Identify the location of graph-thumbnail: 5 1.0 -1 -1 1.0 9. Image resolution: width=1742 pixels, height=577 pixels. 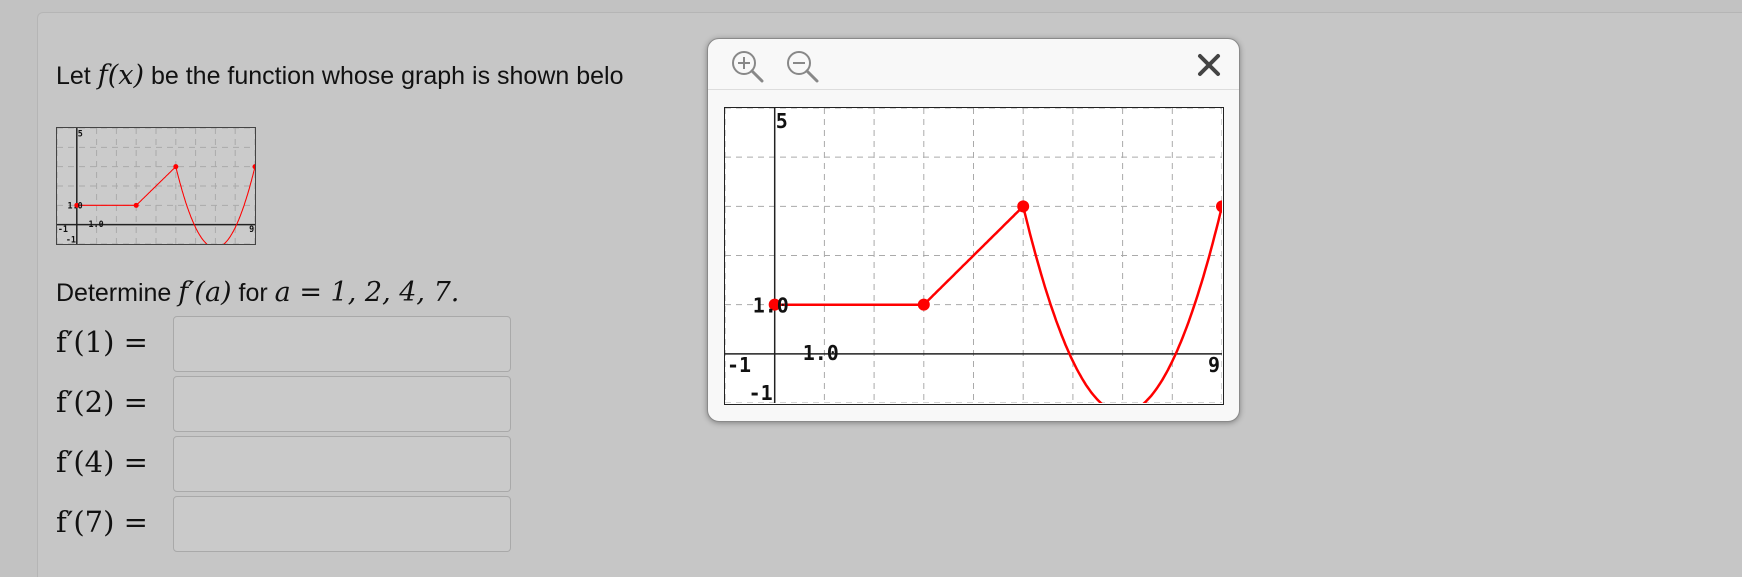
(157, 188).